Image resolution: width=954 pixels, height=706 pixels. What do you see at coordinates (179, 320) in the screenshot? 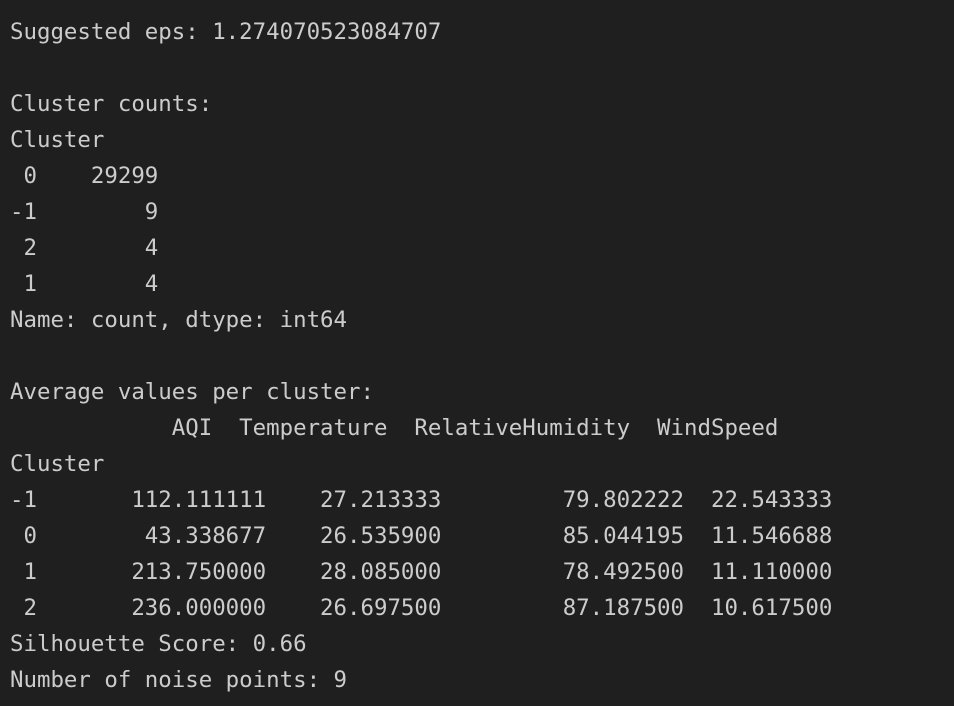
I see `counts-footer: Name: count, dtype: int64` at bounding box center [179, 320].